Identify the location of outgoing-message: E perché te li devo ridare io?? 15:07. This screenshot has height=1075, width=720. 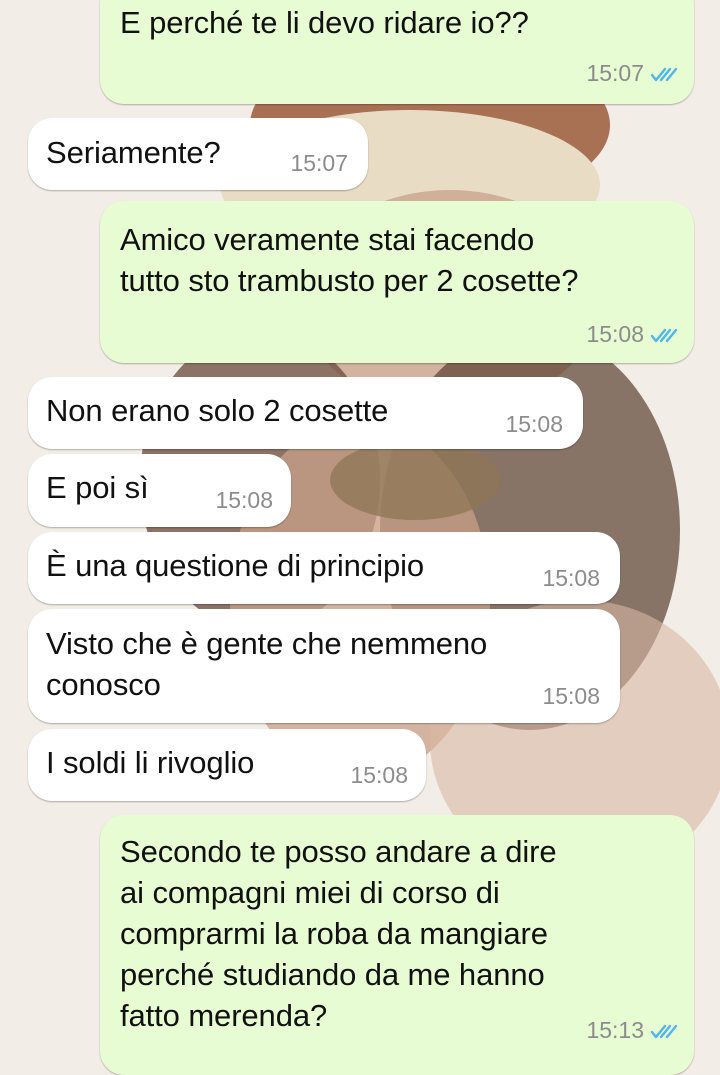
(397, 52).